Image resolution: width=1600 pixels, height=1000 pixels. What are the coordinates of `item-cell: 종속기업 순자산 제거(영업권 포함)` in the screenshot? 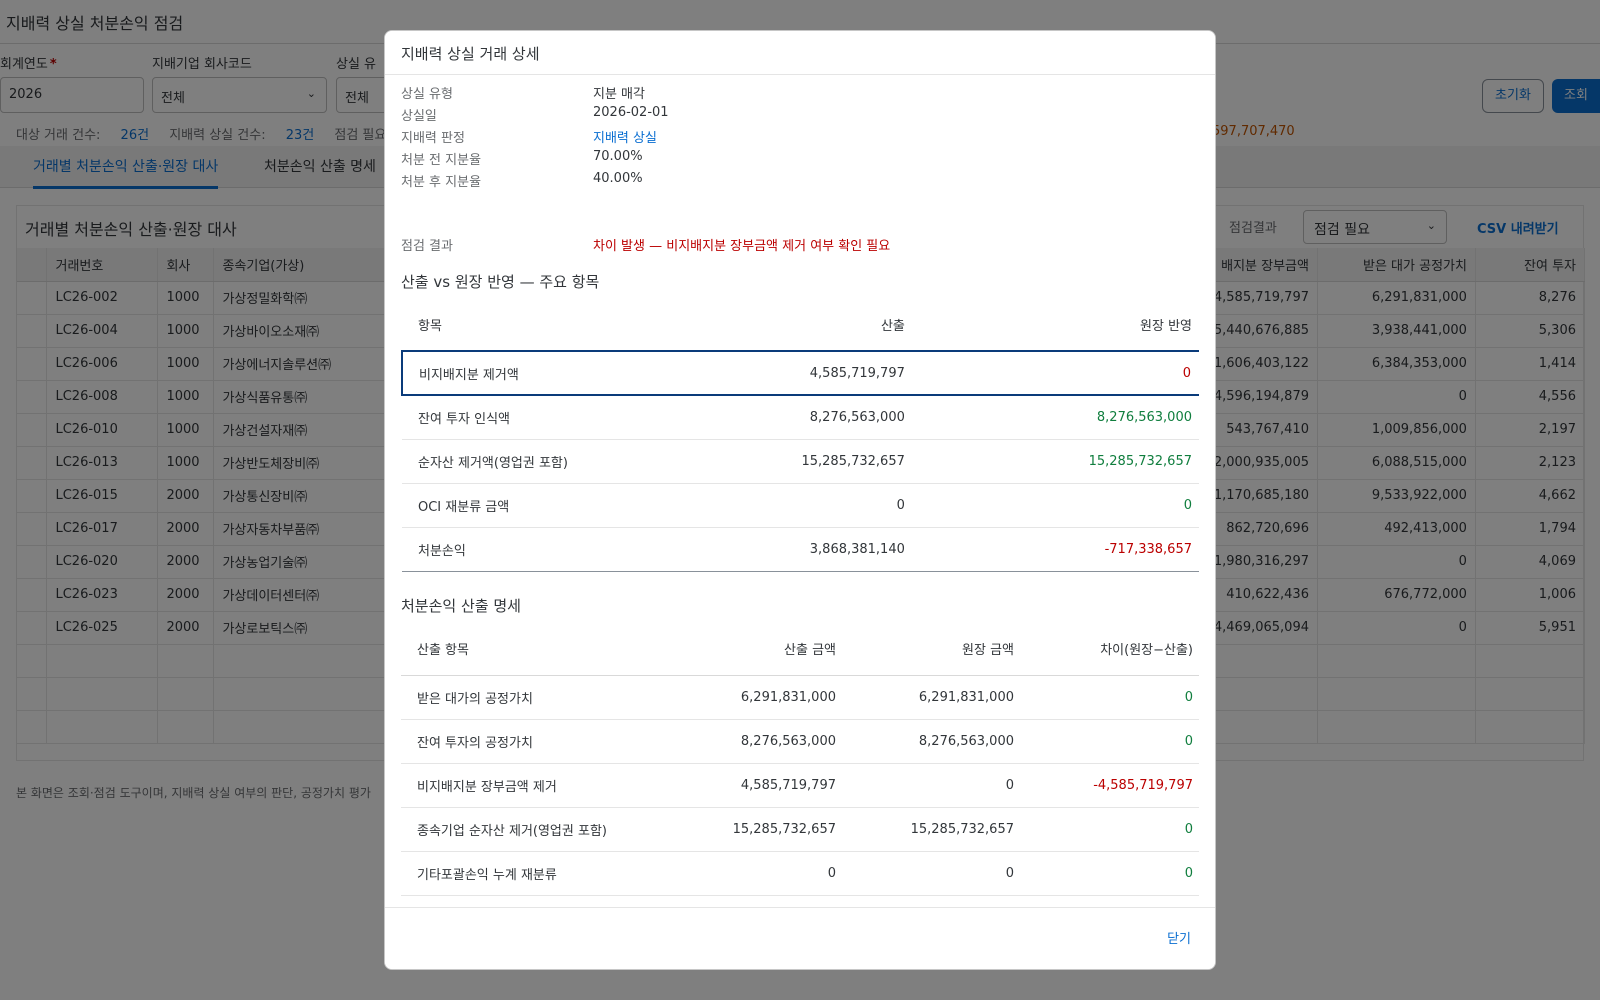 It's located at (533, 829).